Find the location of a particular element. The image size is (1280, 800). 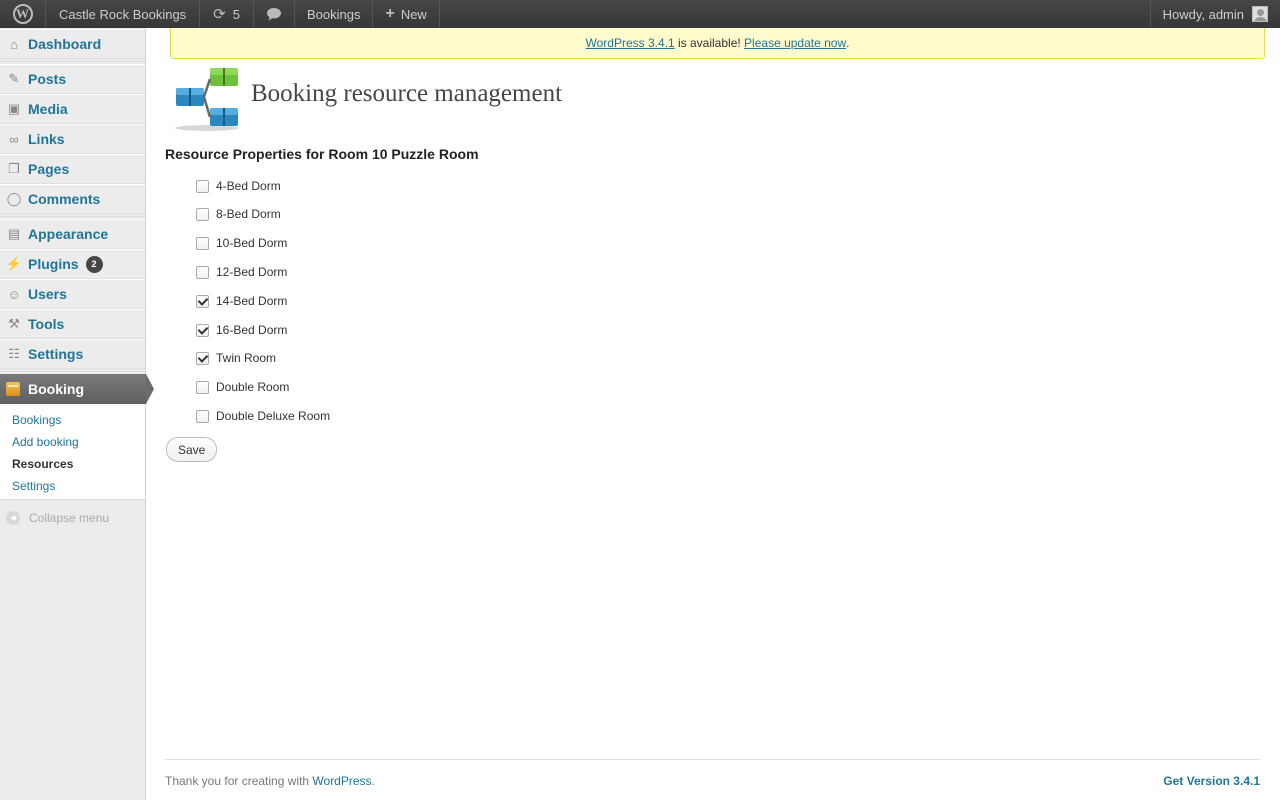

submenu-add-booking: Add booking is located at coordinates (45, 442).